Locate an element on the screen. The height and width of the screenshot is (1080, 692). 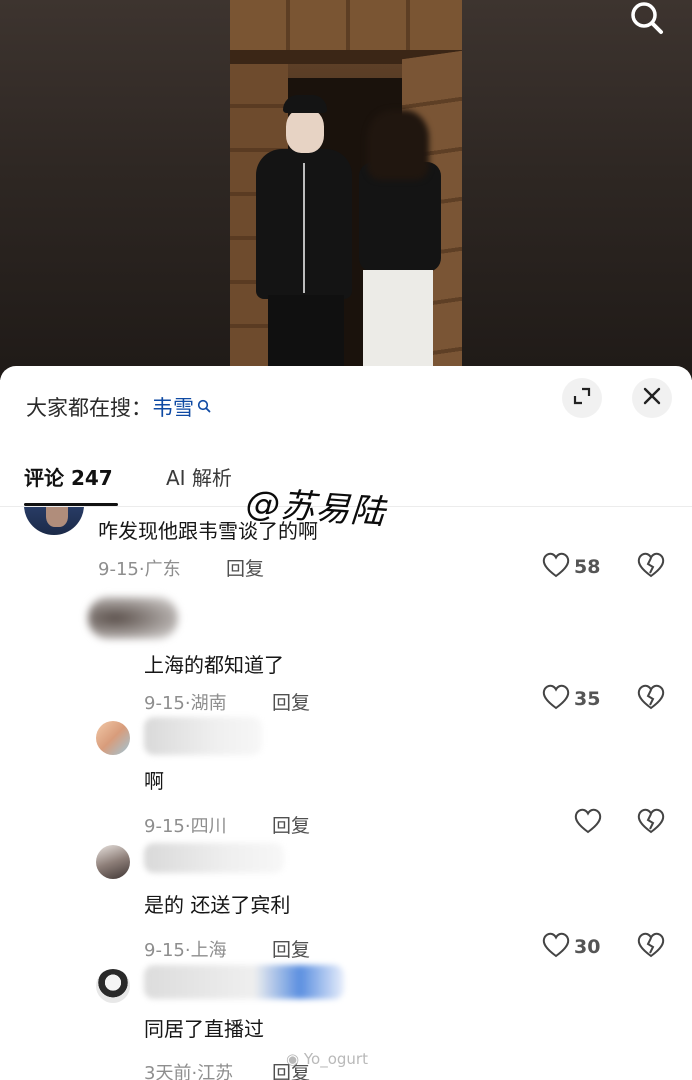
panel-header: 大家都在搜： 韦雪 is located at coordinates (346, 401).